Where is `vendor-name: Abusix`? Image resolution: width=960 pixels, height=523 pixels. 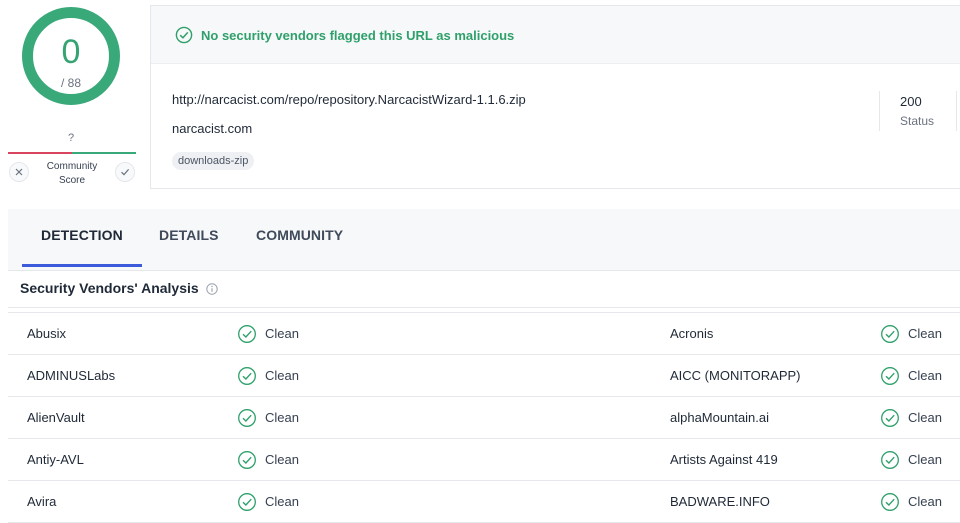 vendor-name: Abusix is located at coordinates (47, 333).